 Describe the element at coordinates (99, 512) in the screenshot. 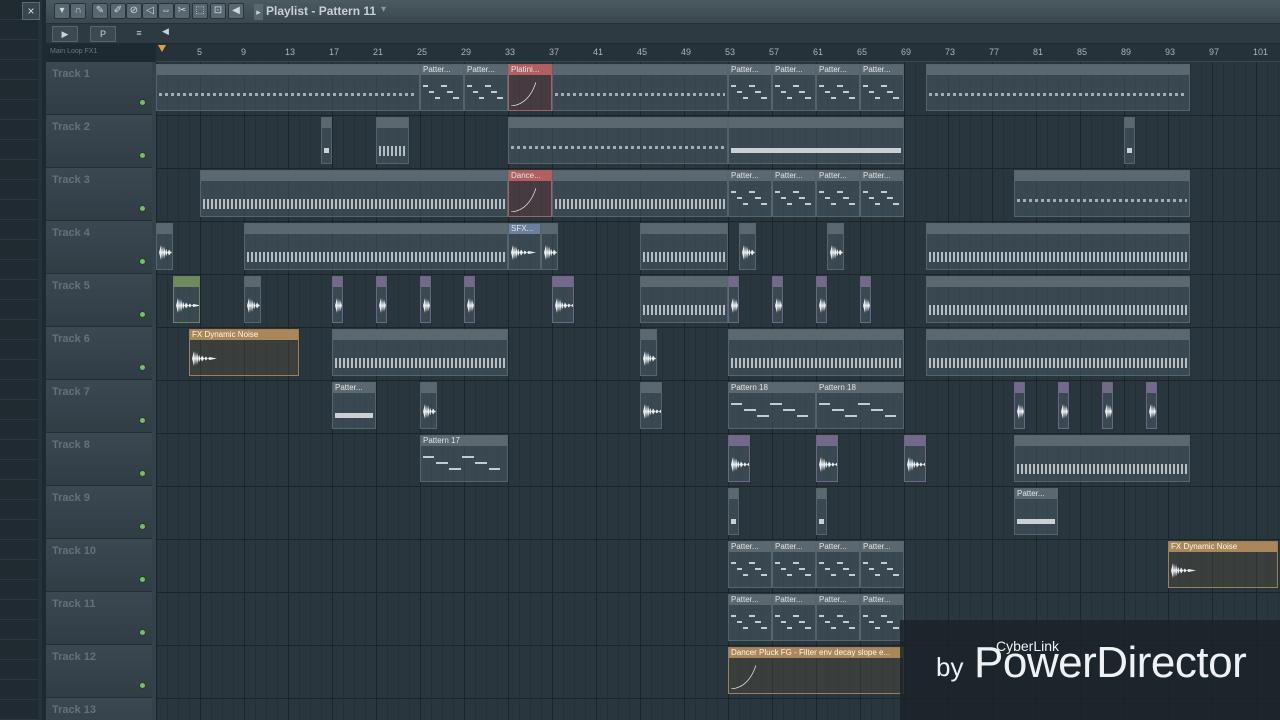

I see `track-header: Track 9` at that location.